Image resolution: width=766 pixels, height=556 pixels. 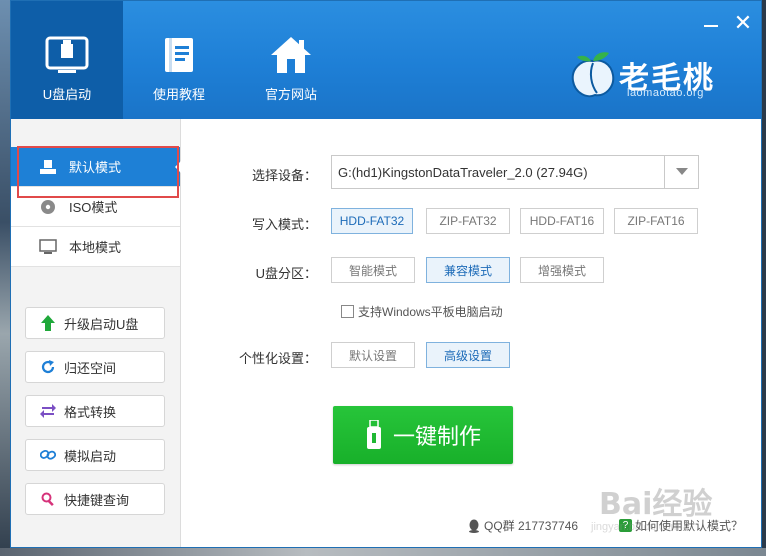 I want to click on one-click-make-button: 一键制作, so click(x=423, y=435).